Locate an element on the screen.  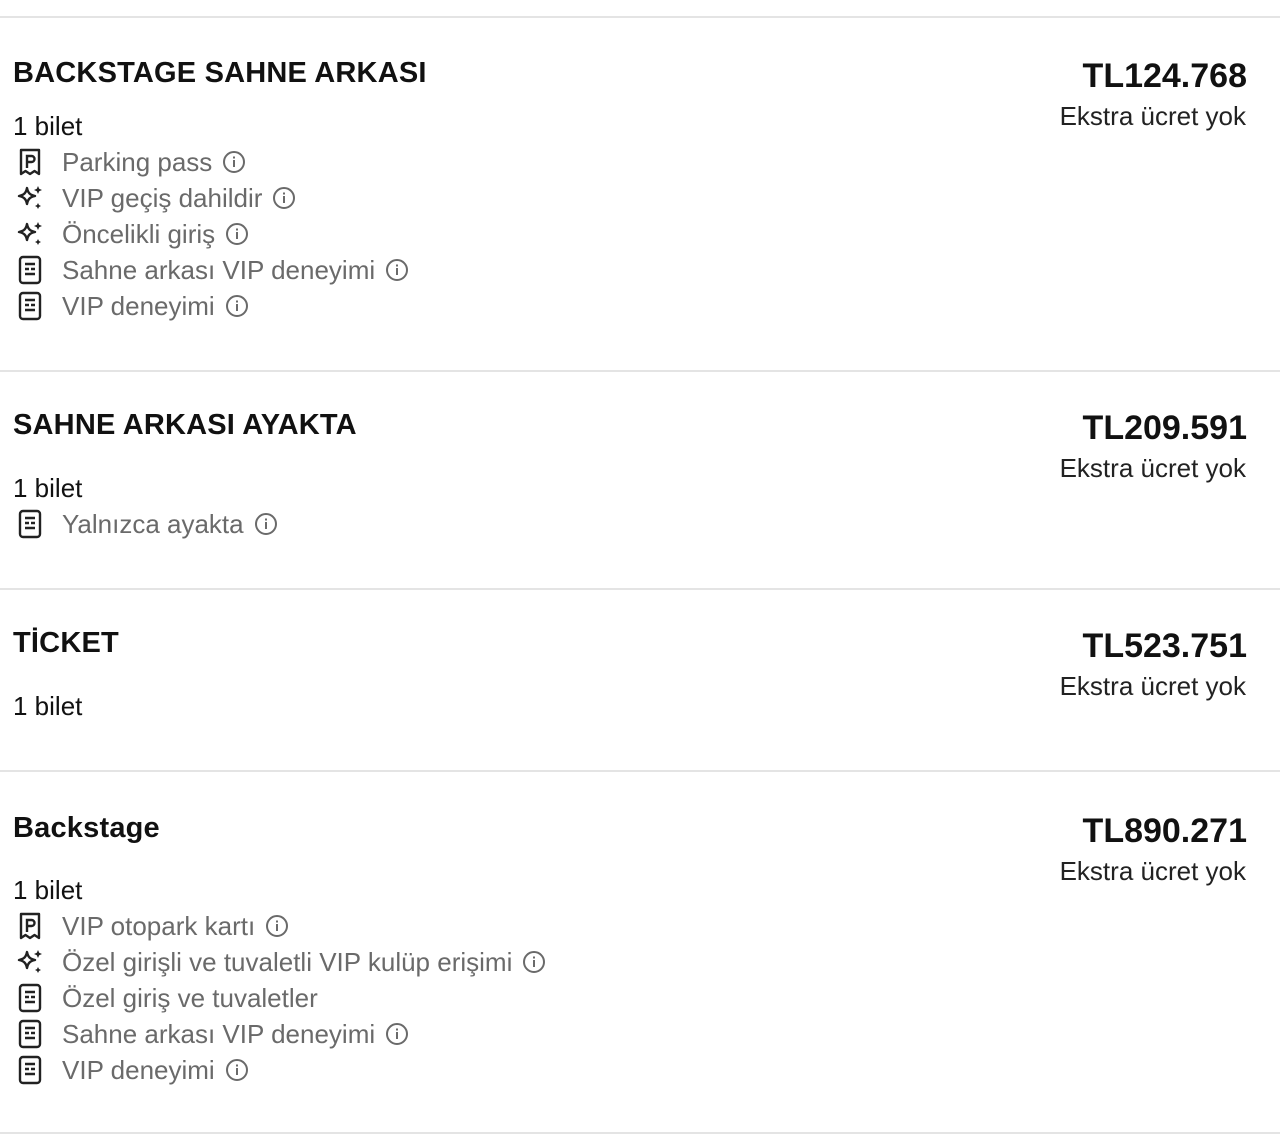
feature-item: VIP otopark kartı is located at coordinates (280, 926).